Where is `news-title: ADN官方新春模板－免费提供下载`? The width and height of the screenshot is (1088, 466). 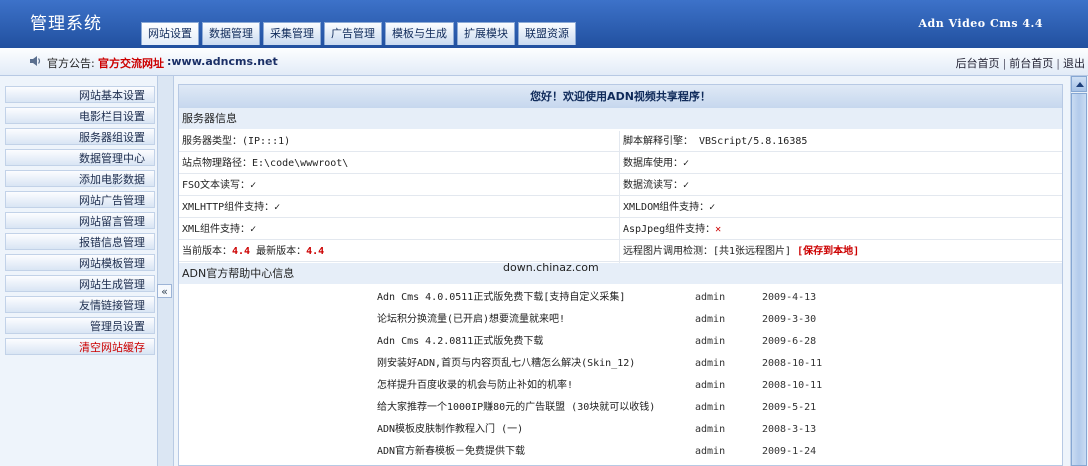
news-title: ADN官方新春模板－免费提供下载 is located at coordinates (451, 452).